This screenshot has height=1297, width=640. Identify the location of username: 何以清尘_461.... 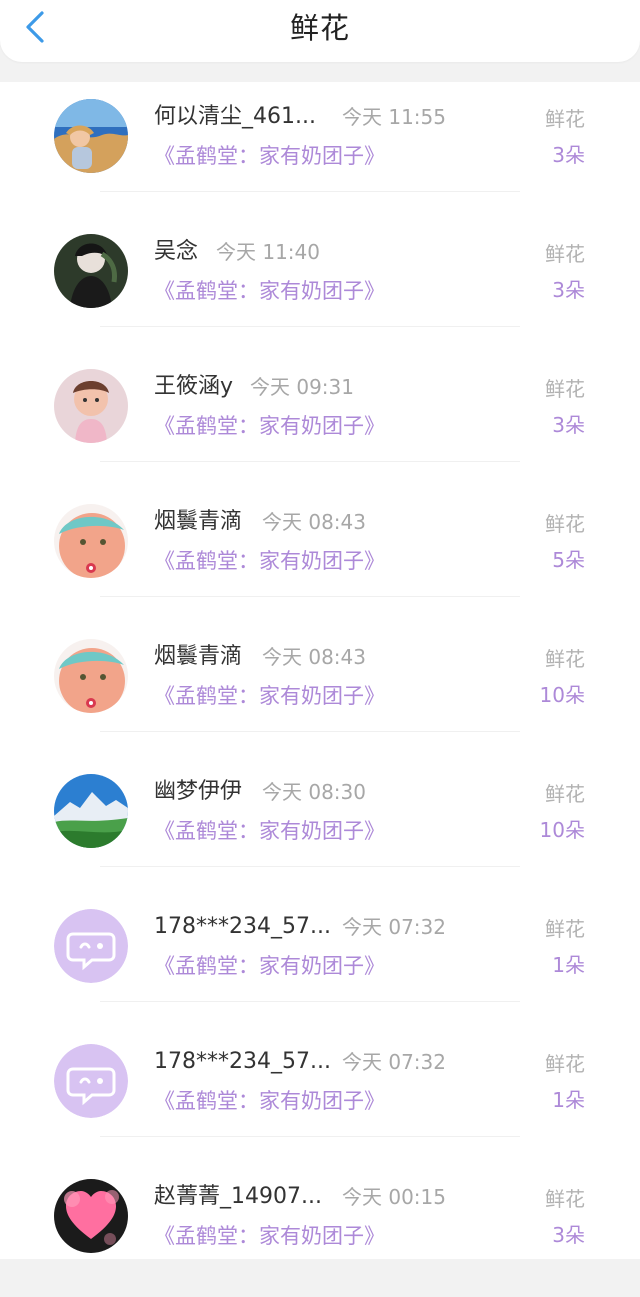
(235, 116).